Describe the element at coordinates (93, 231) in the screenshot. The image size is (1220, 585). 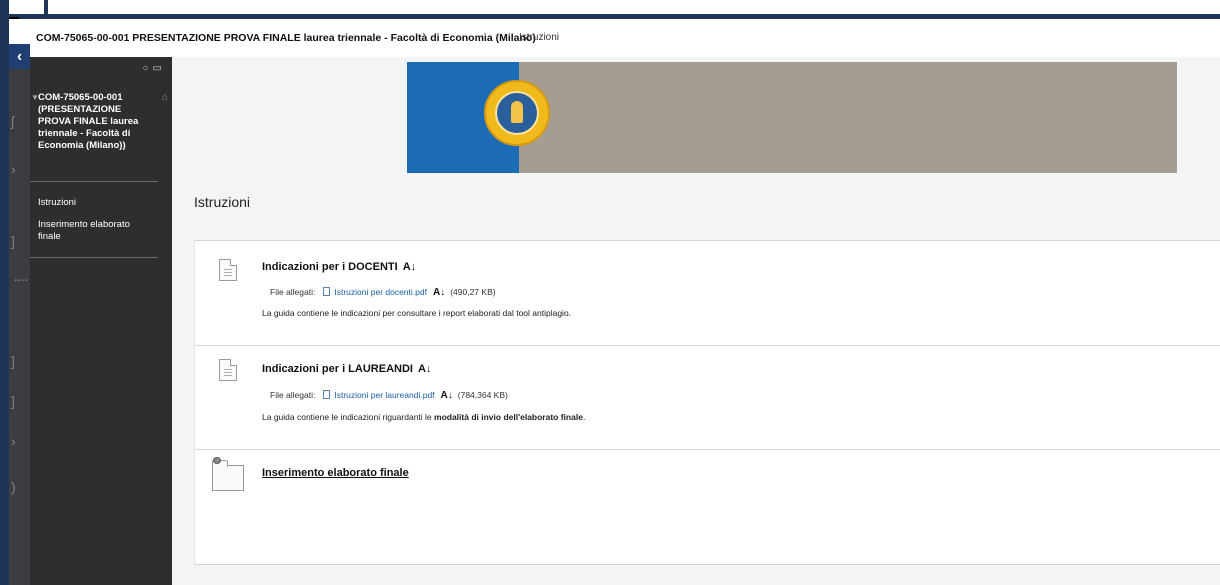
I see `course-menu-item-inserimento: Inserimento elaborato finale` at that location.